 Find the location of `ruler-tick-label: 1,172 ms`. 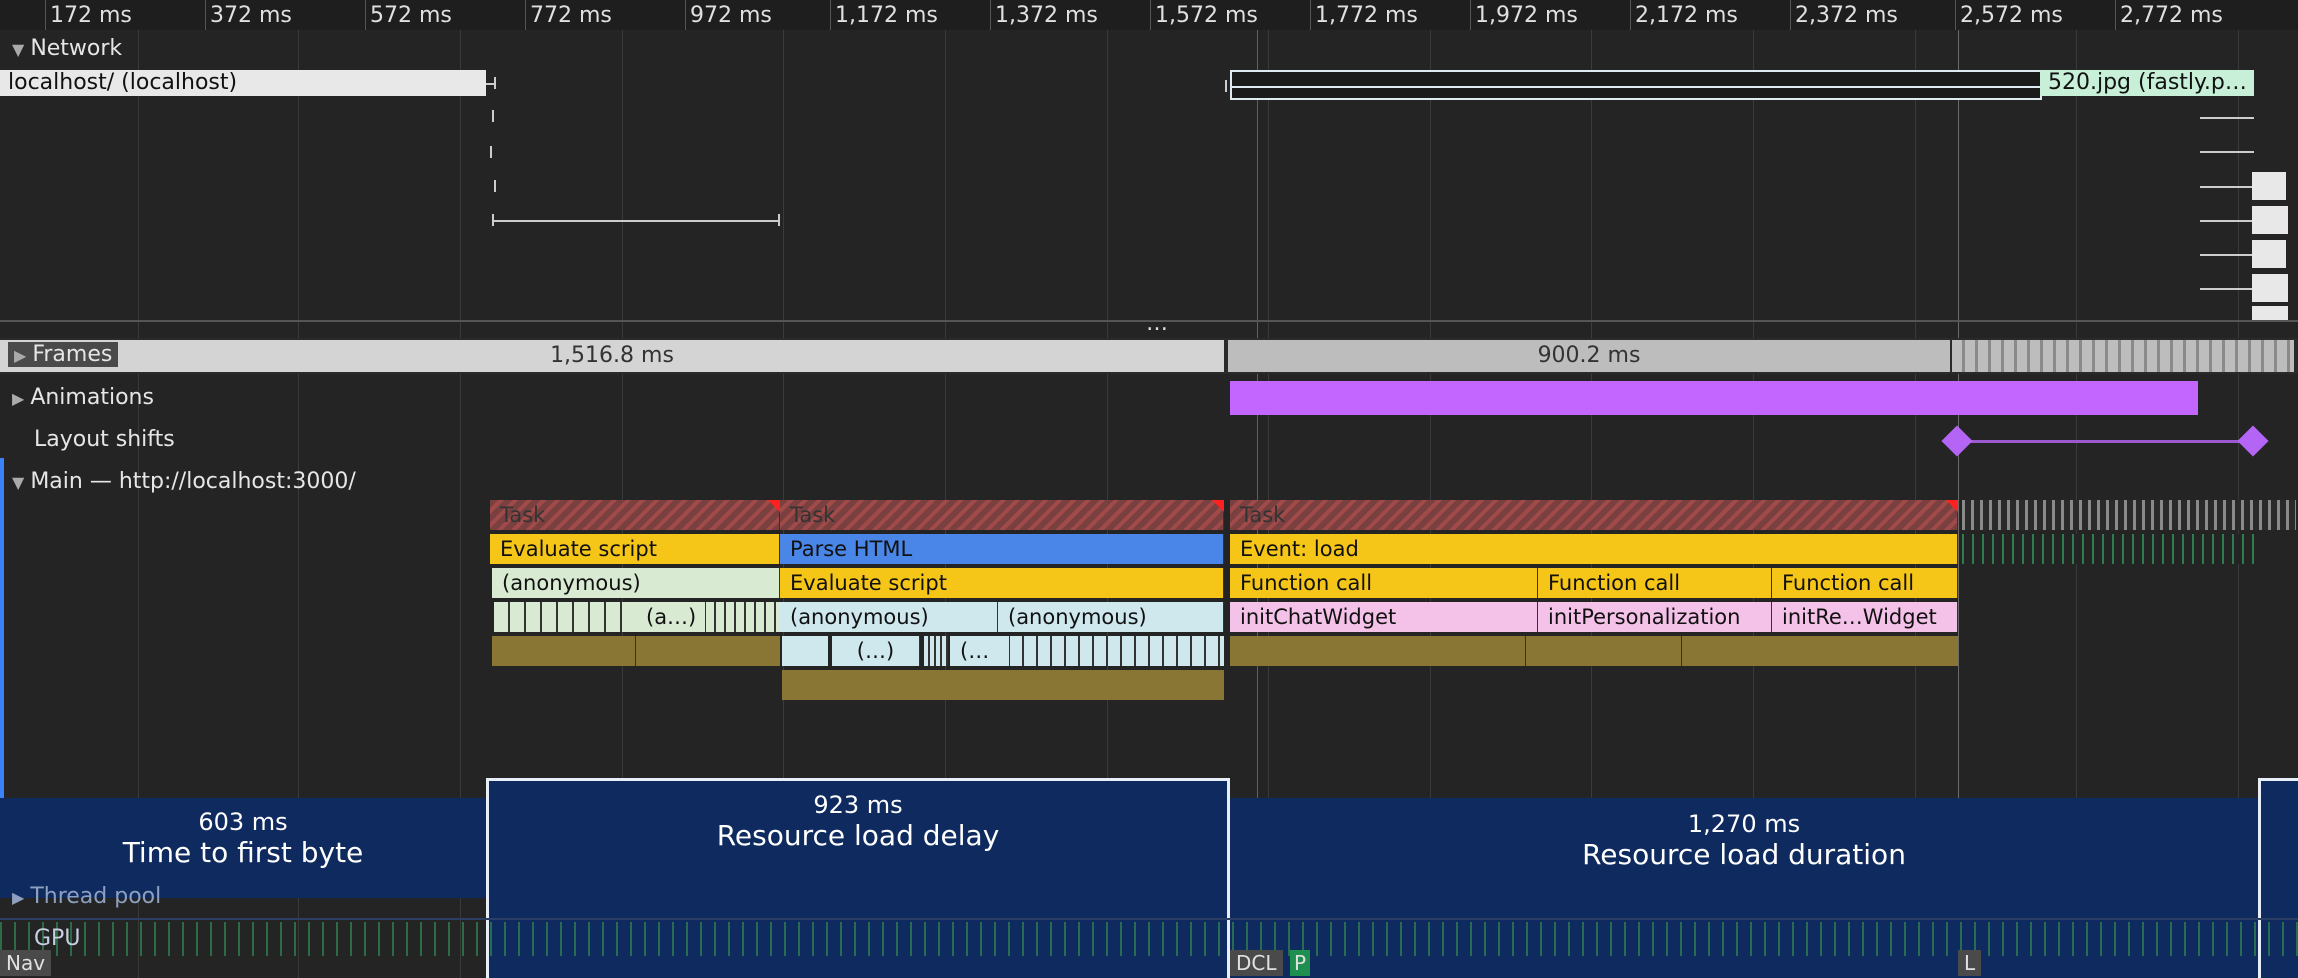

ruler-tick-label: 1,172 ms is located at coordinates (886, 15).